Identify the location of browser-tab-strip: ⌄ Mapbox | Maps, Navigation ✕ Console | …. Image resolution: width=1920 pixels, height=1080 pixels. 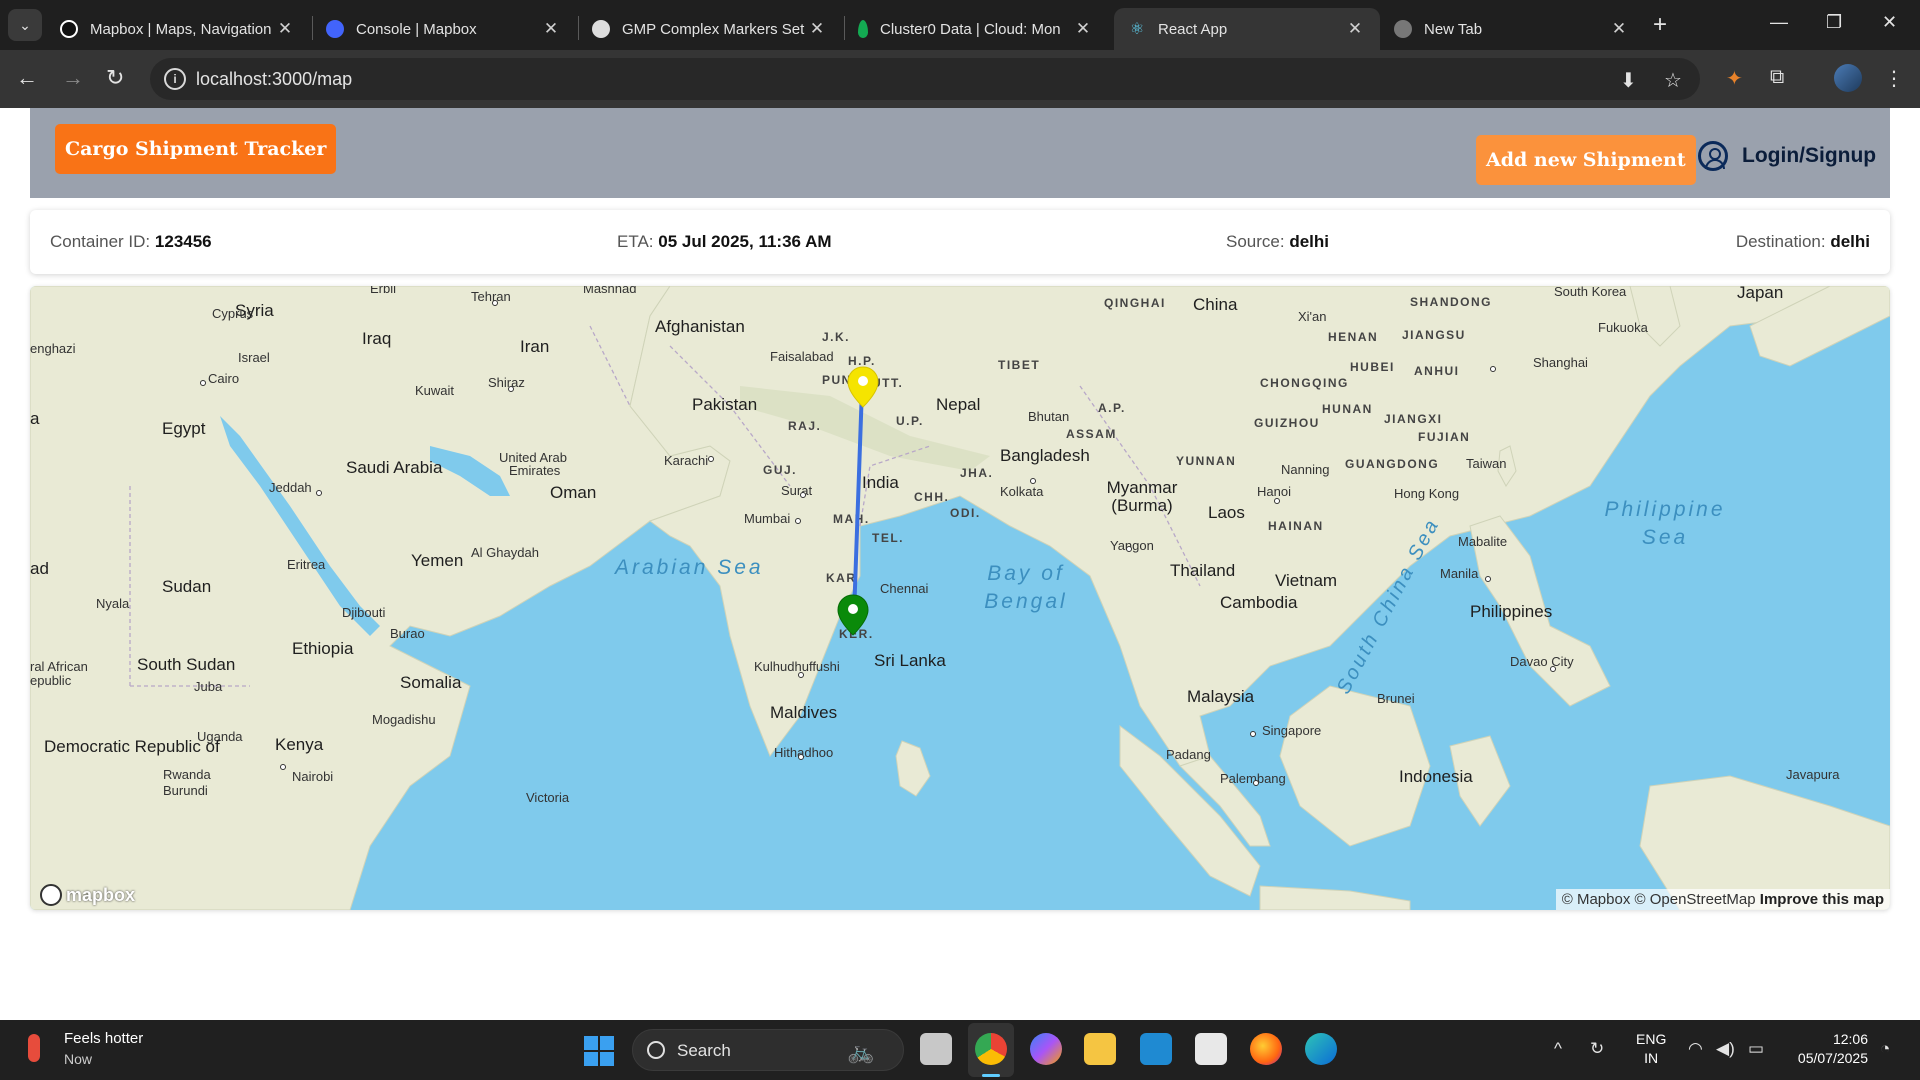
(960, 25).